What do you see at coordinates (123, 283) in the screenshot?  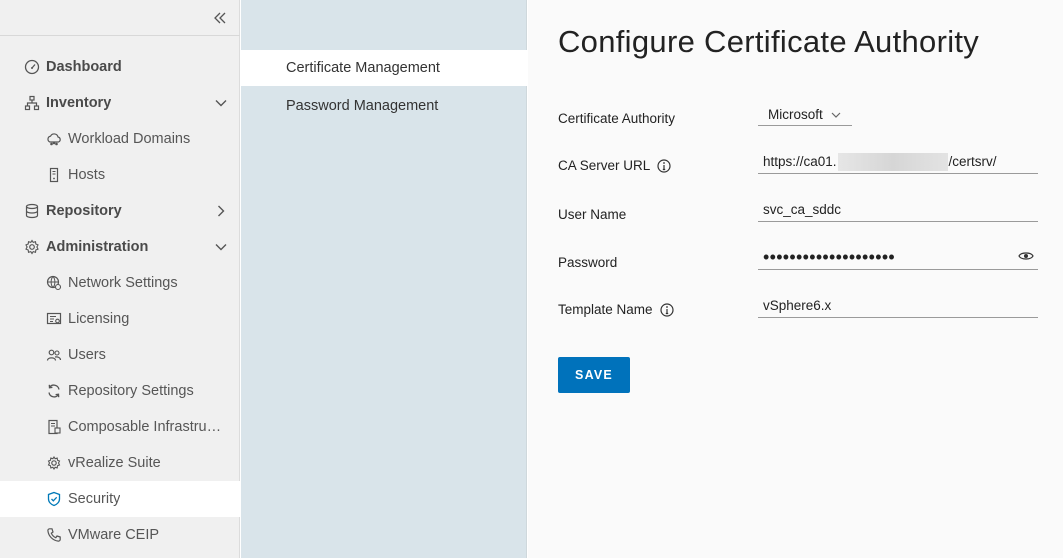 I see `nav-item-label: Network Settings` at bounding box center [123, 283].